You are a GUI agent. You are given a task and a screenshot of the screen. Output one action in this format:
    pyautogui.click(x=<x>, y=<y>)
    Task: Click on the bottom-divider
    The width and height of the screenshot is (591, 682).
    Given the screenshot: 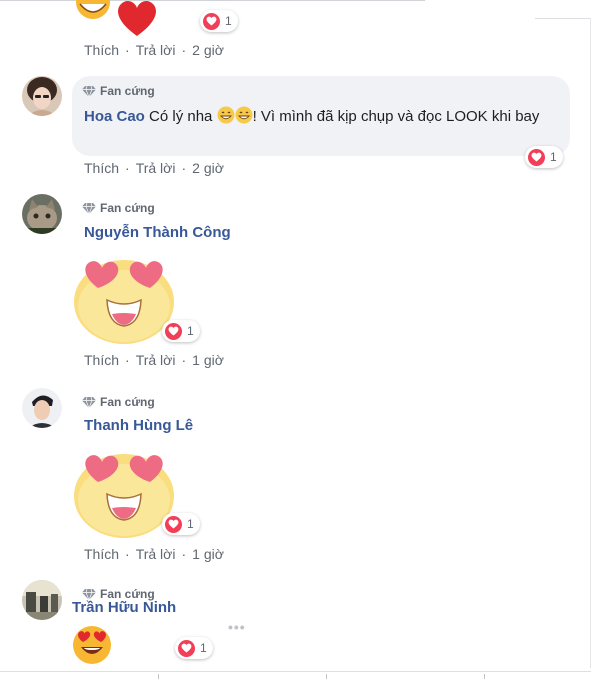 What is the action you would take?
    pyautogui.click(x=295, y=671)
    